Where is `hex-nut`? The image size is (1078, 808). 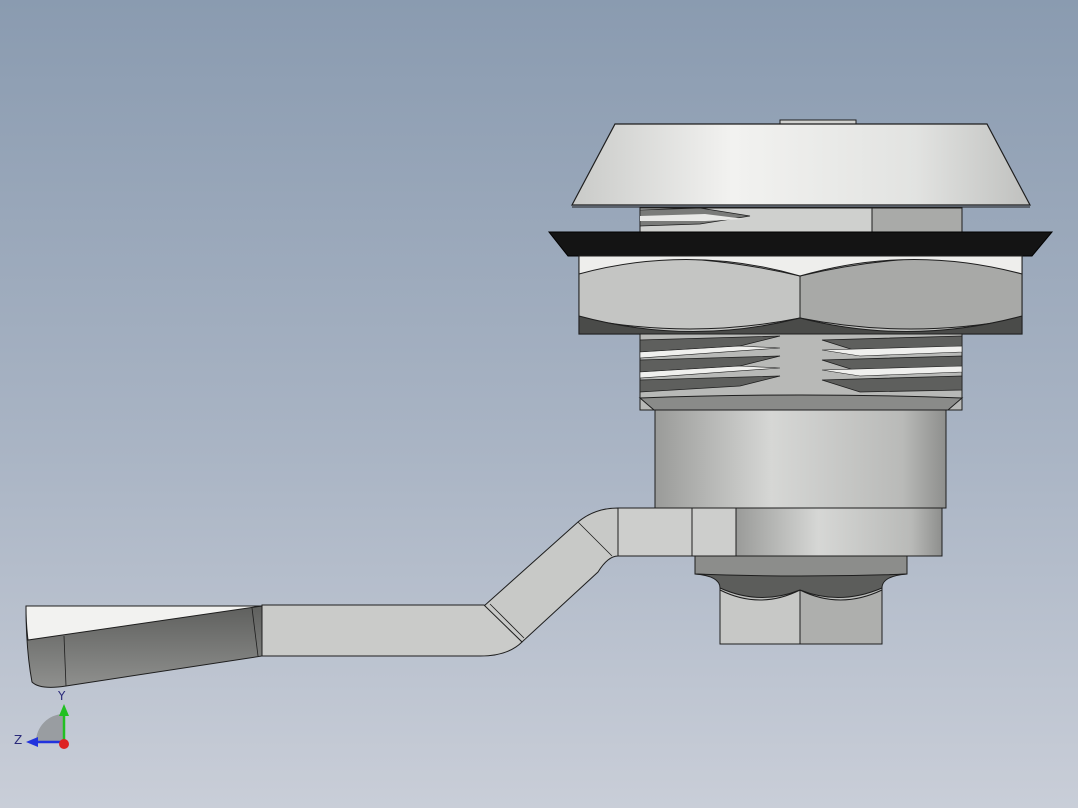
hex-nut is located at coordinates (800, 295).